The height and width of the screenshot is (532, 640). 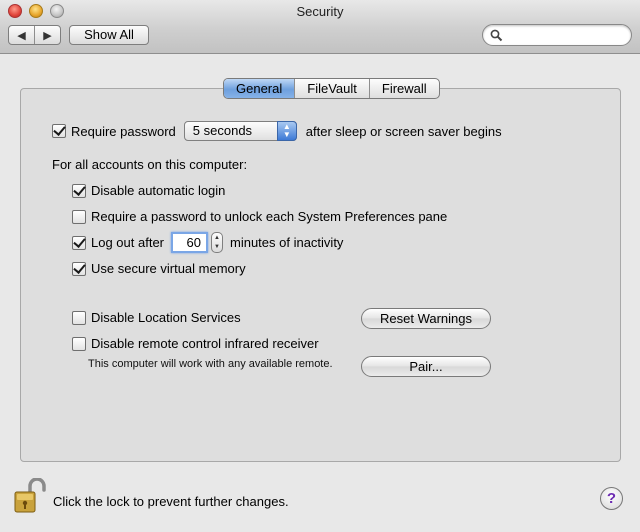 I want to click on require-password-suffix: after sleep or screen saver begins, so click(x=403, y=131).